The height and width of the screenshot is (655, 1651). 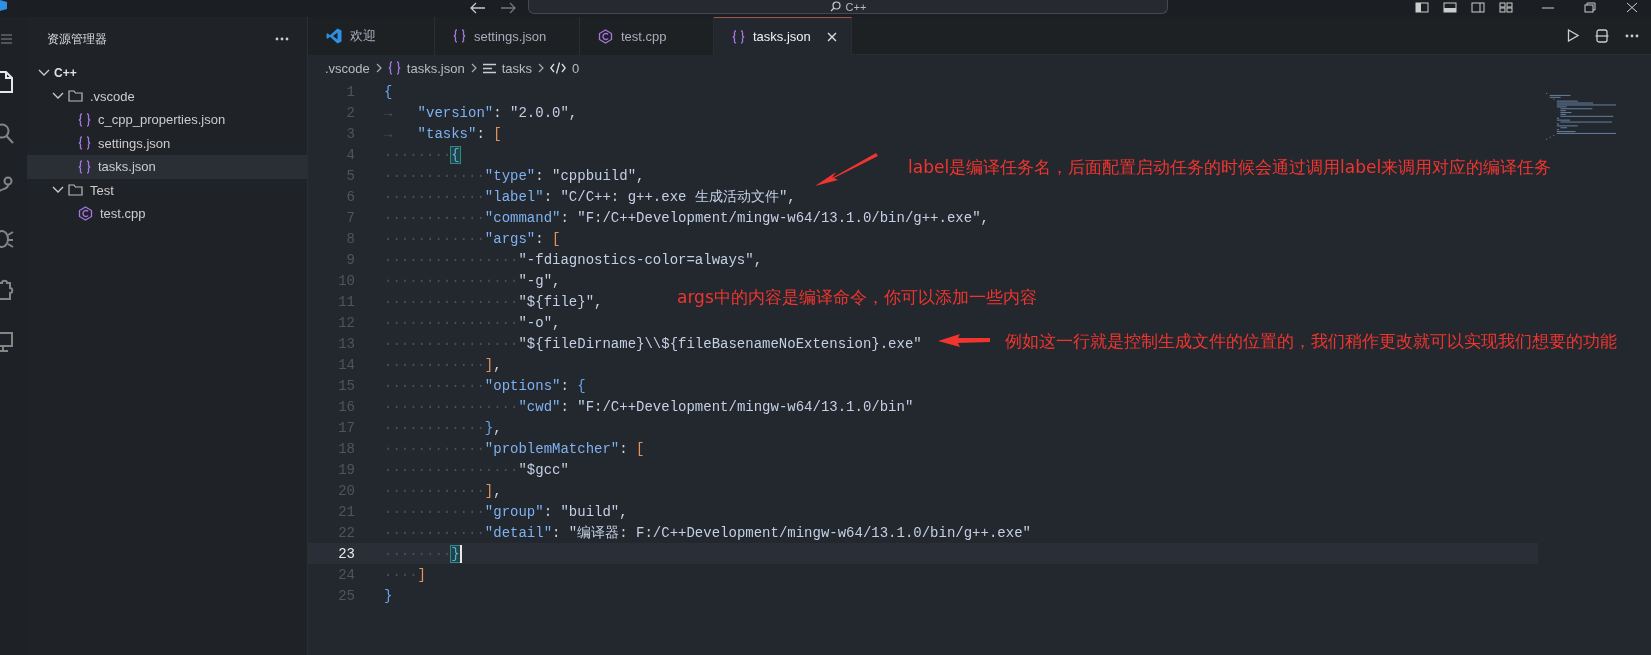 I want to click on restore-icon, so click(x=1590, y=7).